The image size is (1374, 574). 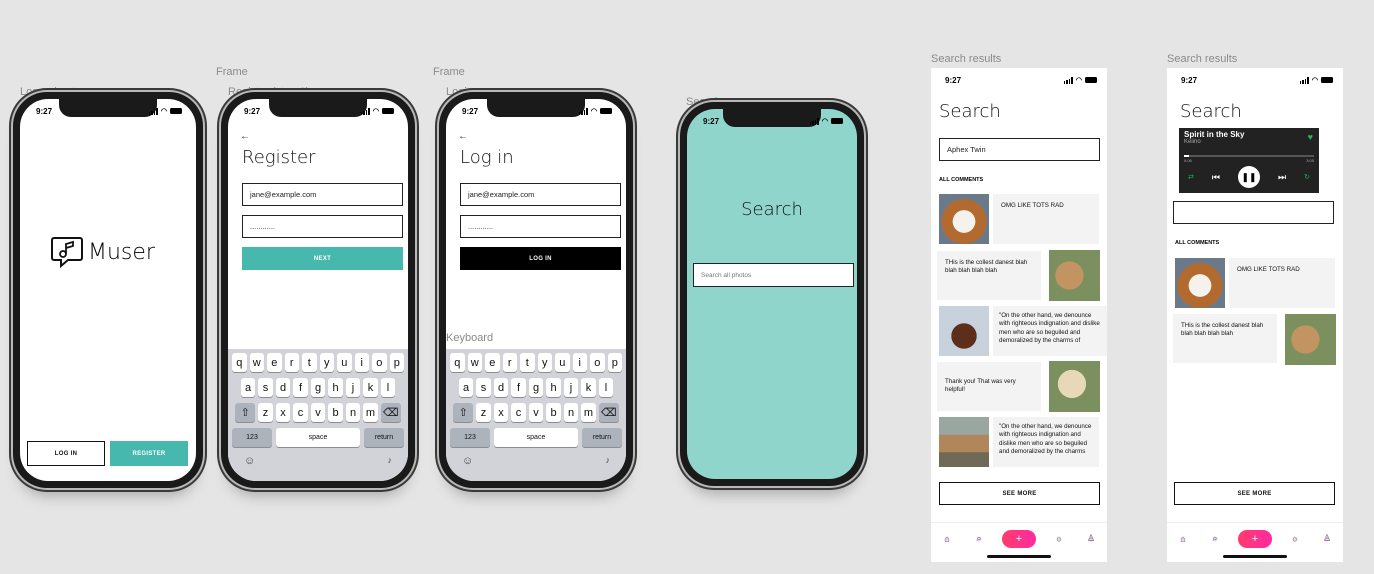 I want to click on previous-icon: ⏮, so click(x=1216, y=177).